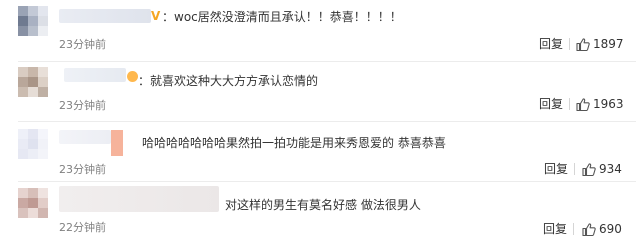  Describe the element at coordinates (156, 16) in the screenshot. I see `verified-badge-icon: V` at that location.